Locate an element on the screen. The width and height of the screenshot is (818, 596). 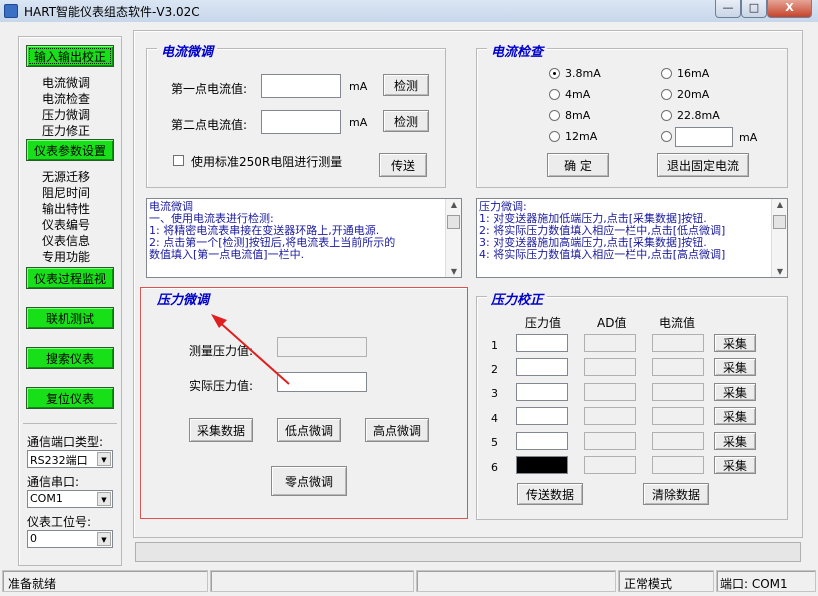
send-current-button: 传送 is located at coordinates (403, 165).